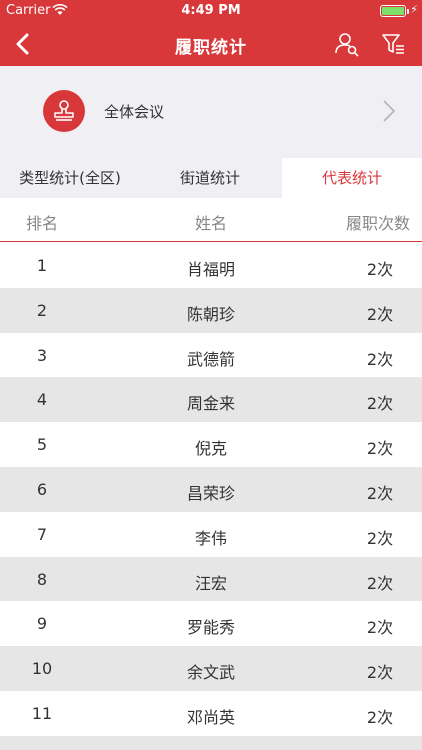  I want to click on table-row: 4 周金来 2次, so click(211, 400).